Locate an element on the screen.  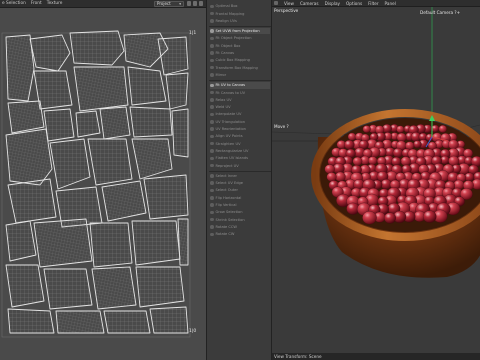
command-item: Straighten UV is located at coordinates (240, 143).